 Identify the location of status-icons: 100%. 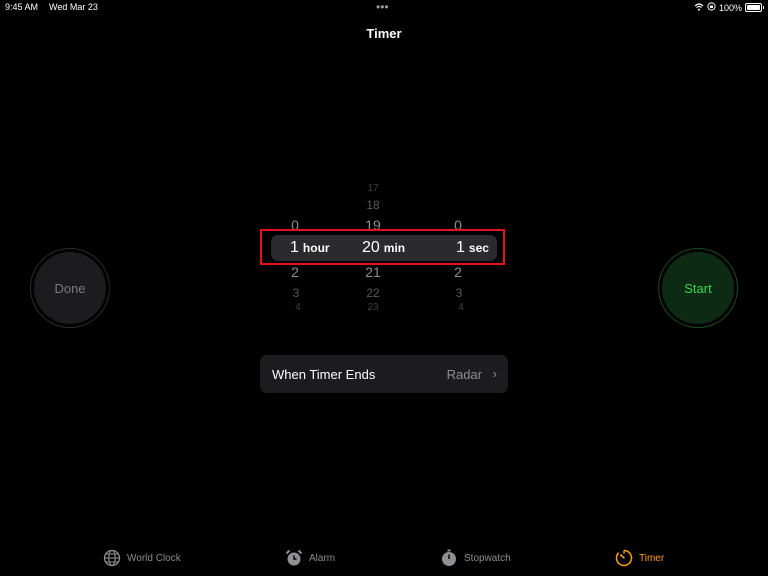
(729, 7).